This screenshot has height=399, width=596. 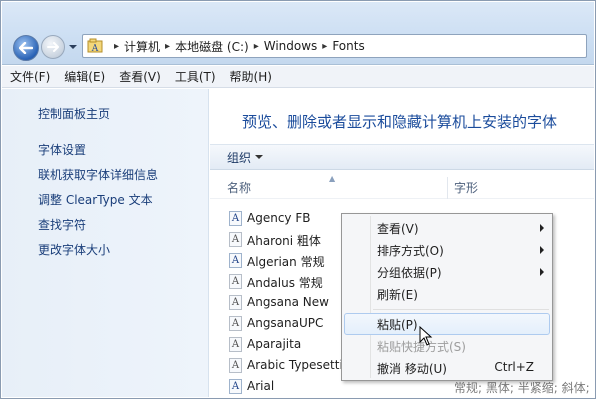 What do you see at coordinates (447, 346) in the screenshot?
I see `context-menu-paste-shortcut: 粘贴快捷方式(S)` at bounding box center [447, 346].